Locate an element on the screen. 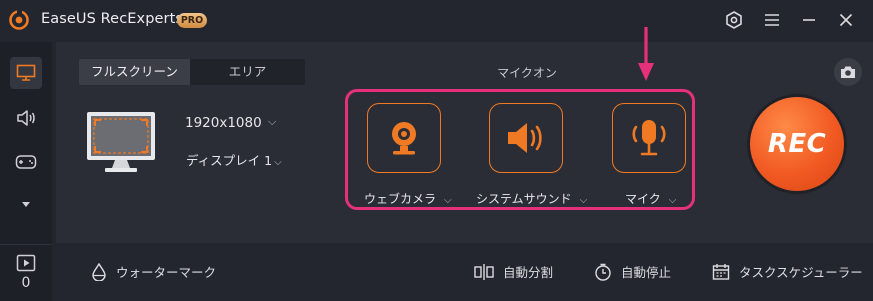 This screenshot has width=873, height=301. app-title: EaseUS RecExperts is located at coordinates (112, 19).